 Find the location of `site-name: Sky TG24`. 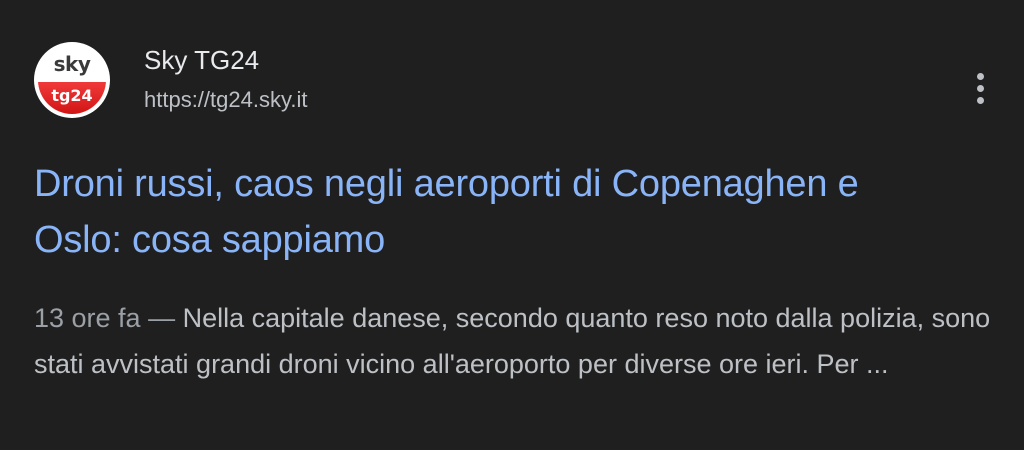

site-name: Sky TG24 is located at coordinates (201, 60).